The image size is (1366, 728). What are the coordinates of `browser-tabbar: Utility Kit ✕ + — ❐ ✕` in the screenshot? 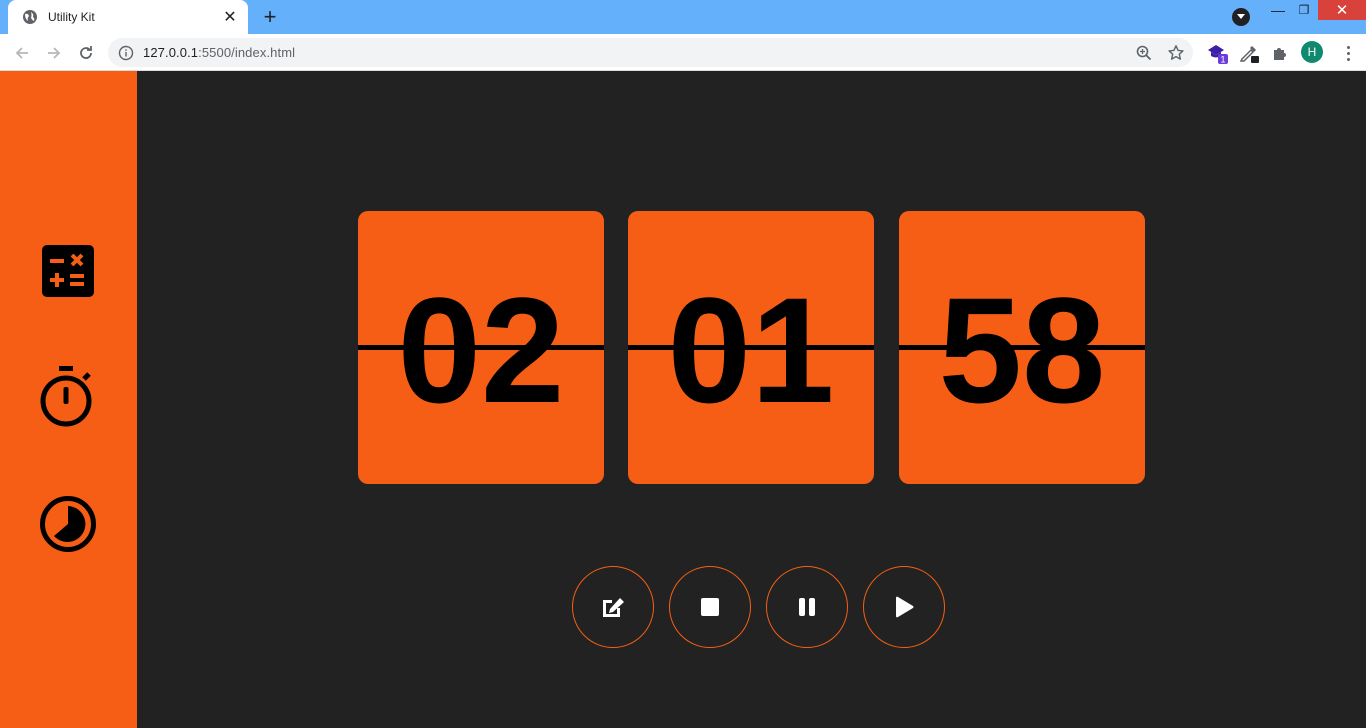 It's located at (683, 17).